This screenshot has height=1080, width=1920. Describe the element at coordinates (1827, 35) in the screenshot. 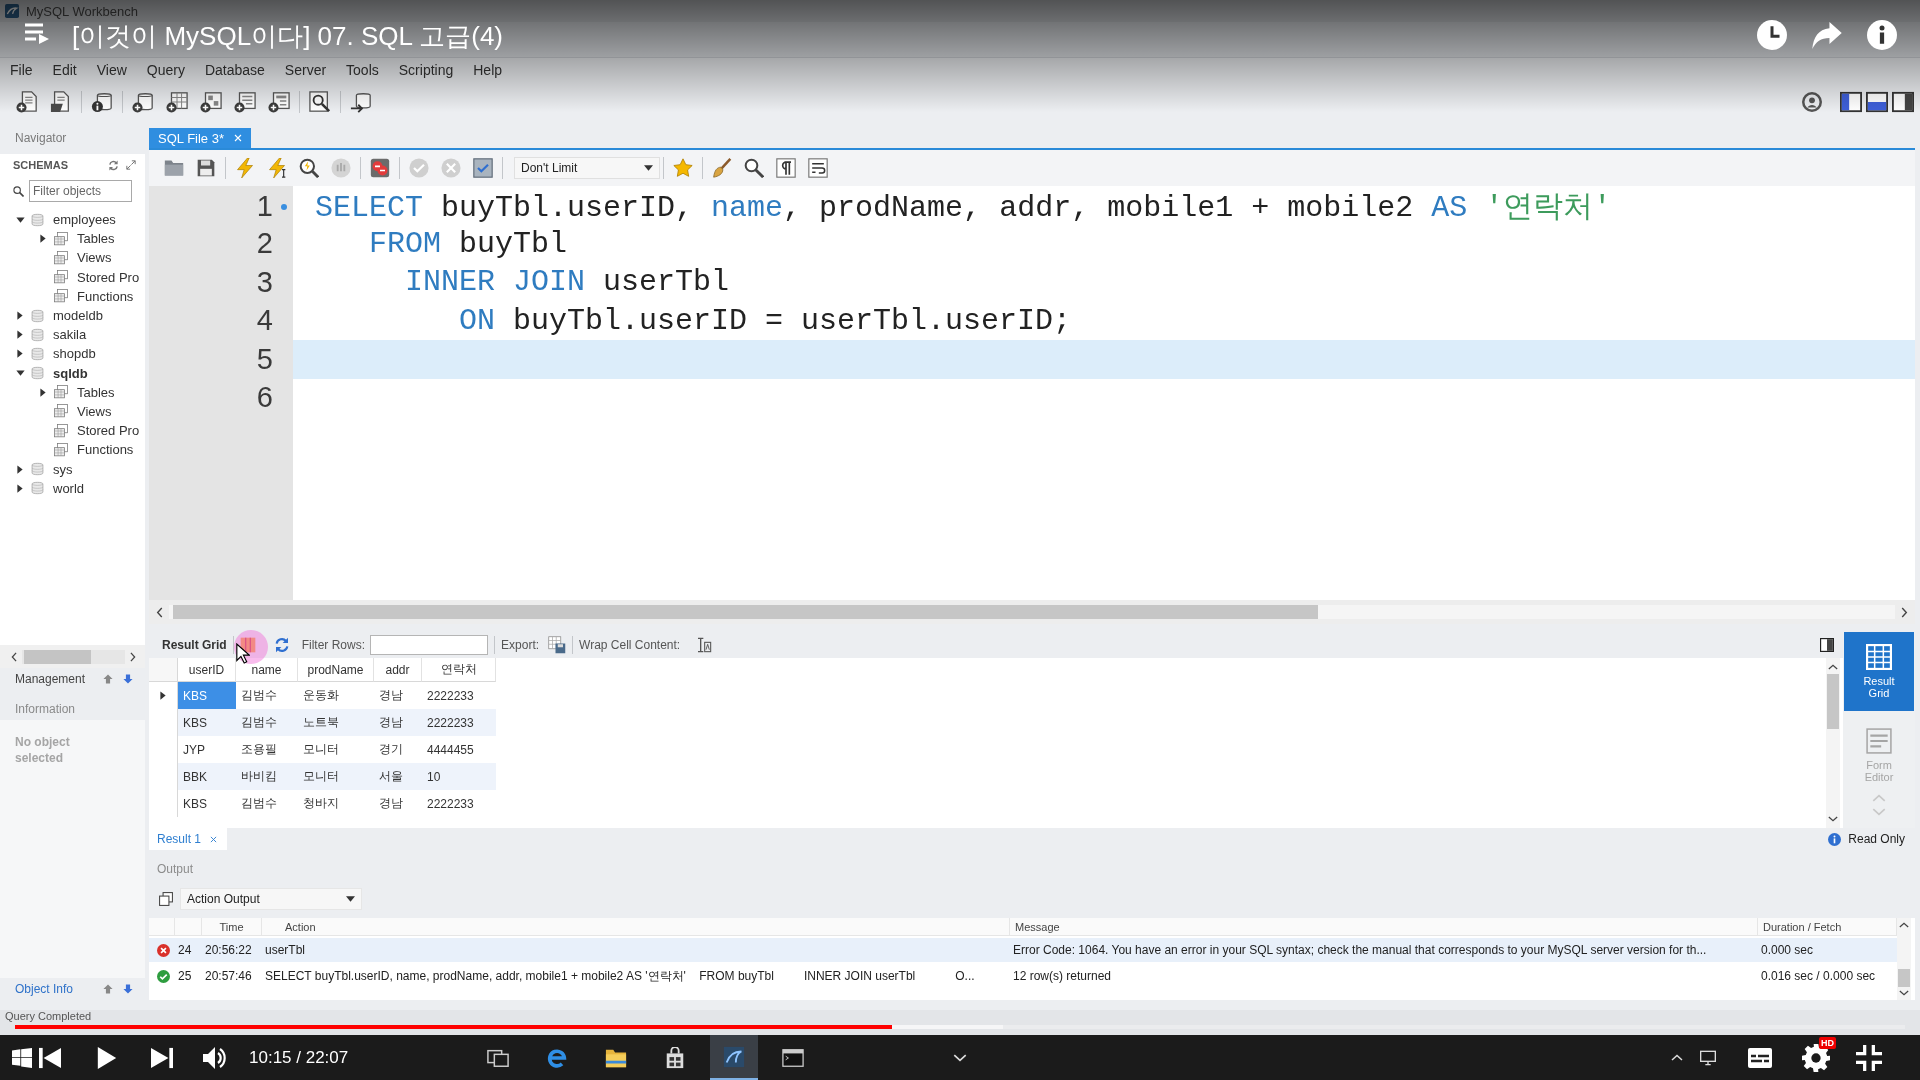

I see `share-icon` at that location.